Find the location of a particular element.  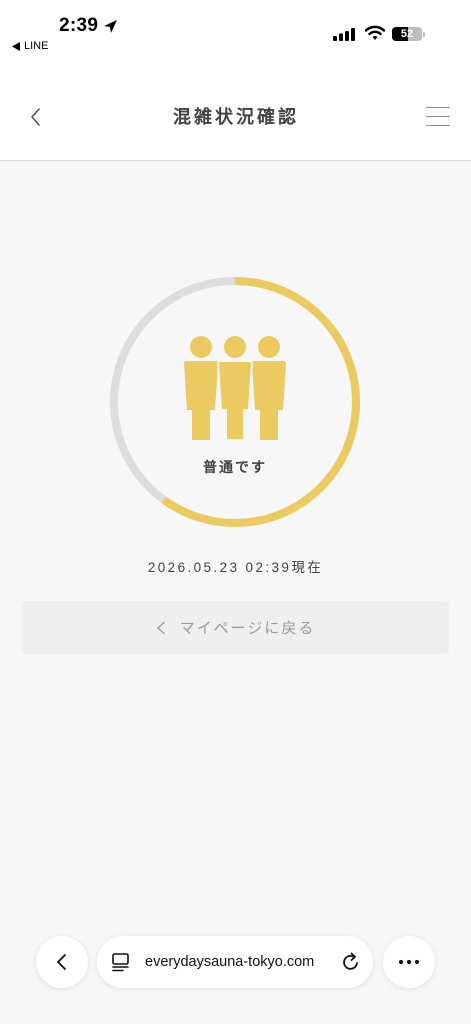

more-button is located at coordinates (409, 962).